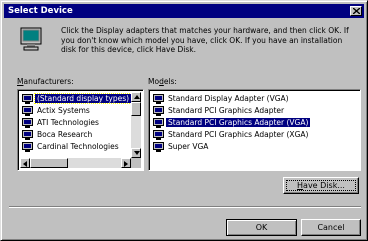 The height and width of the screenshot is (241, 368). I want to click on vertical-scroll-thumb, so click(136, 109).